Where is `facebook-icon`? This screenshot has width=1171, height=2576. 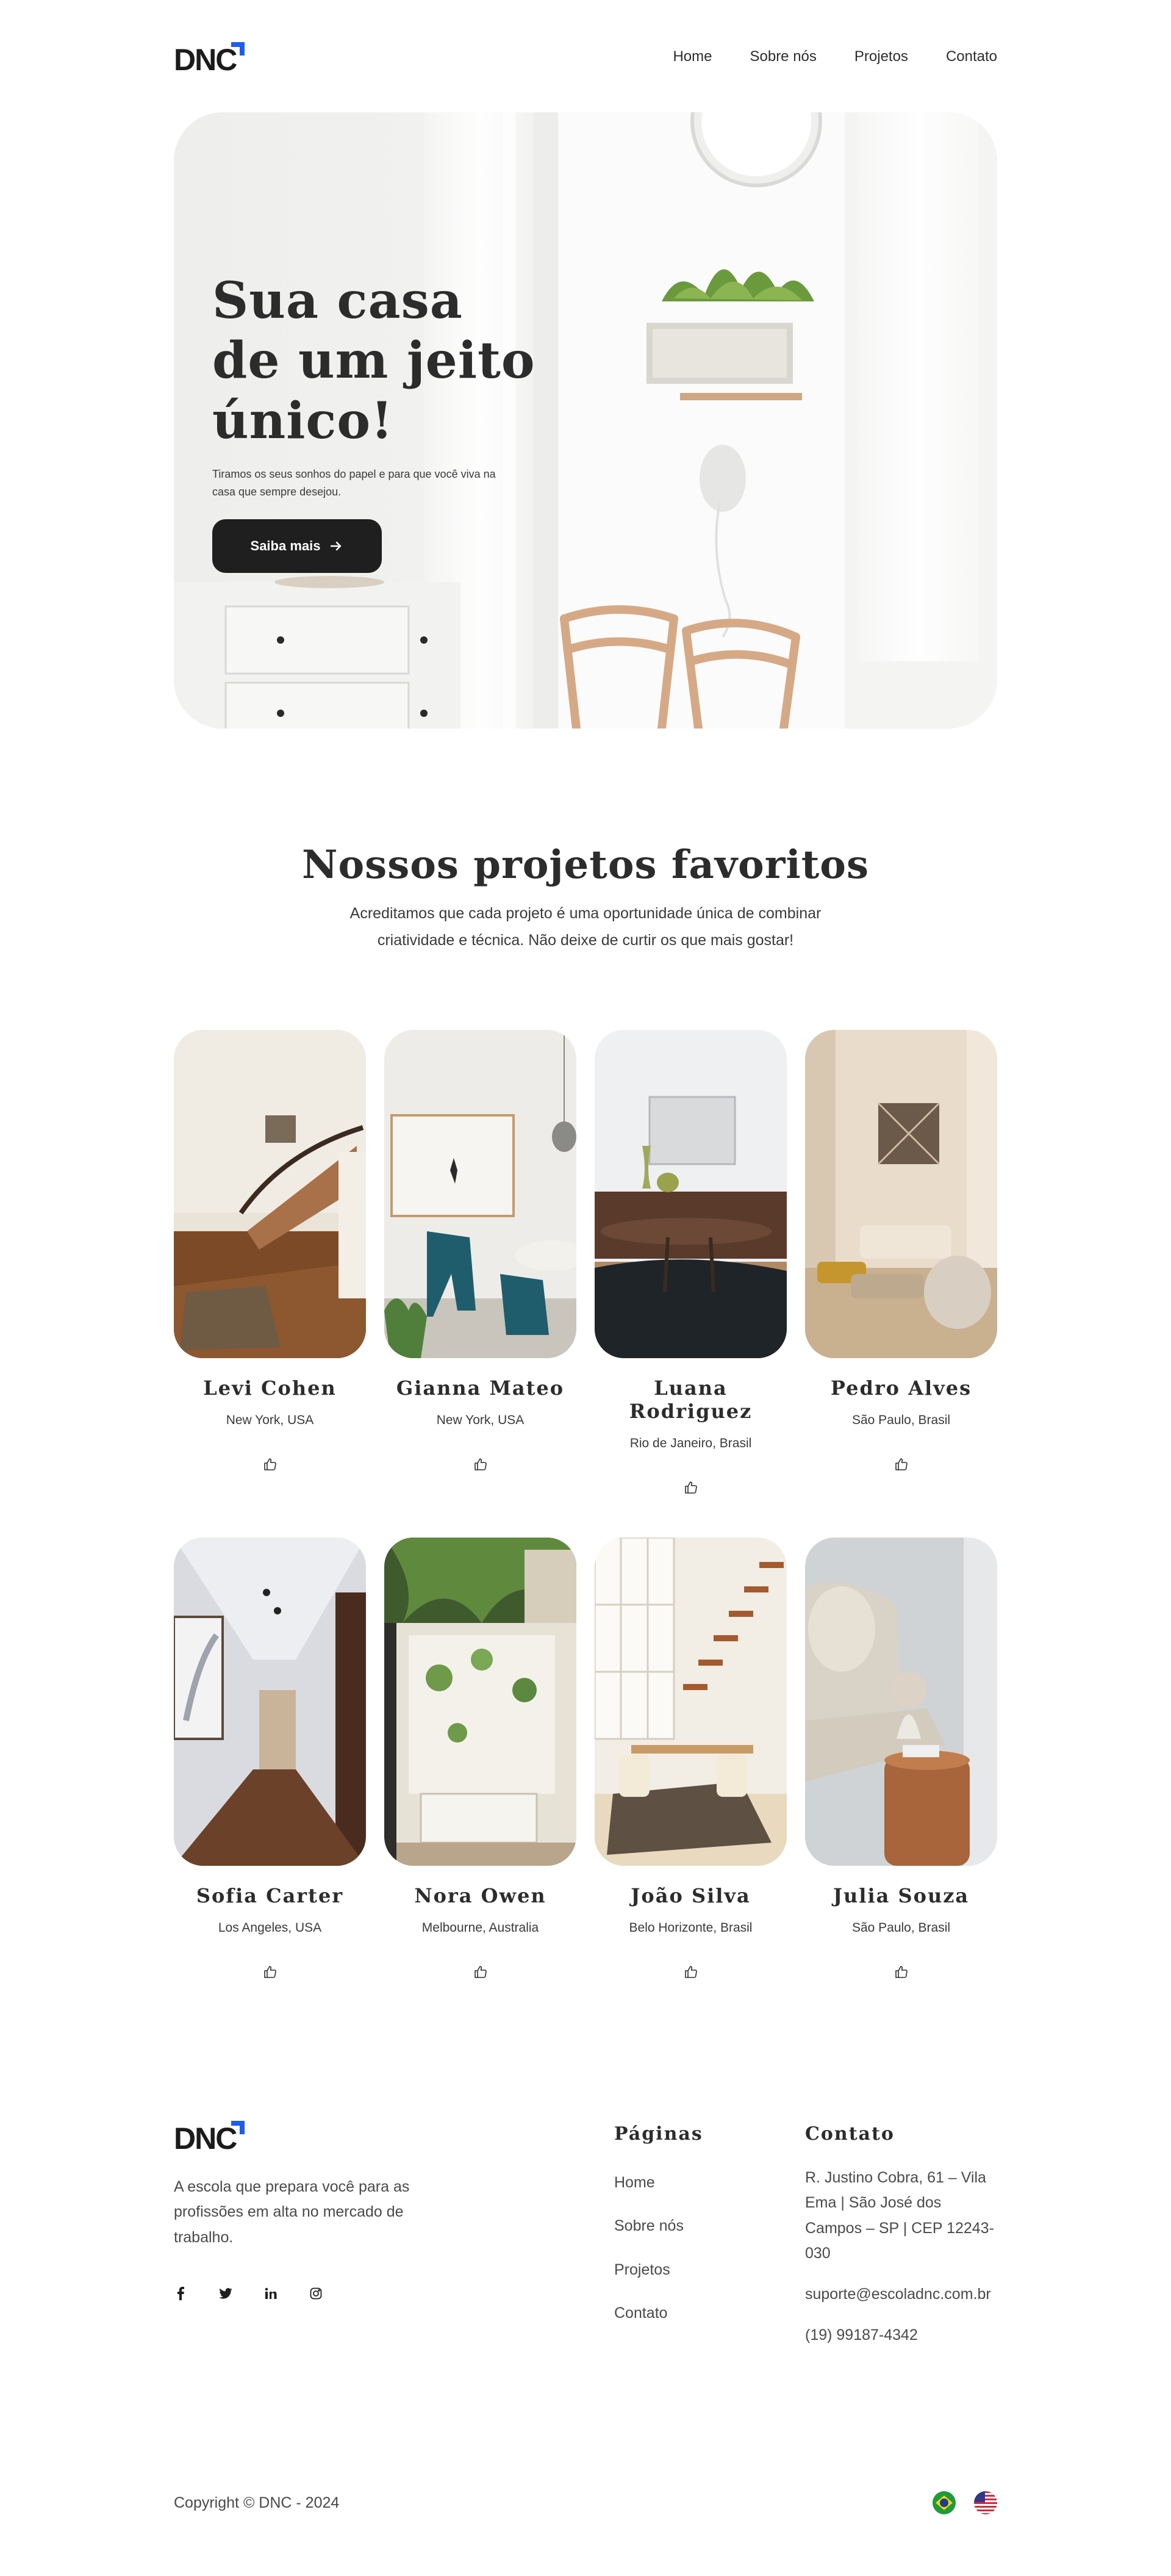 facebook-icon is located at coordinates (180, 2293).